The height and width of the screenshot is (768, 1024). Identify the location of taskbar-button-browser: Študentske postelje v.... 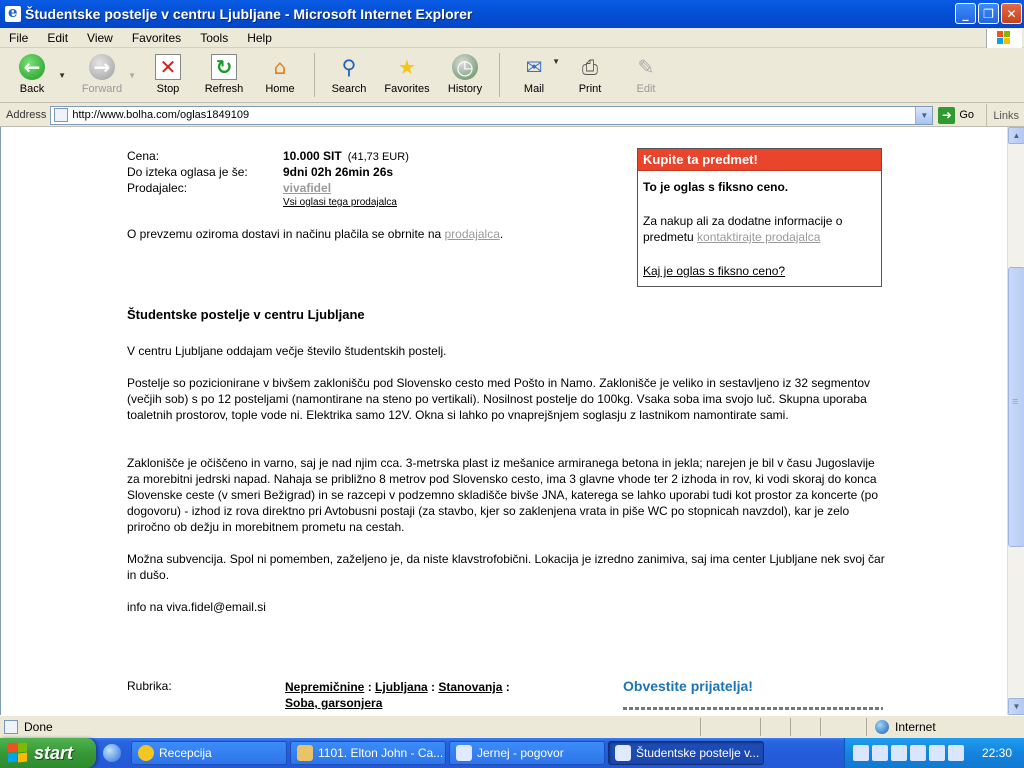
(686, 753).